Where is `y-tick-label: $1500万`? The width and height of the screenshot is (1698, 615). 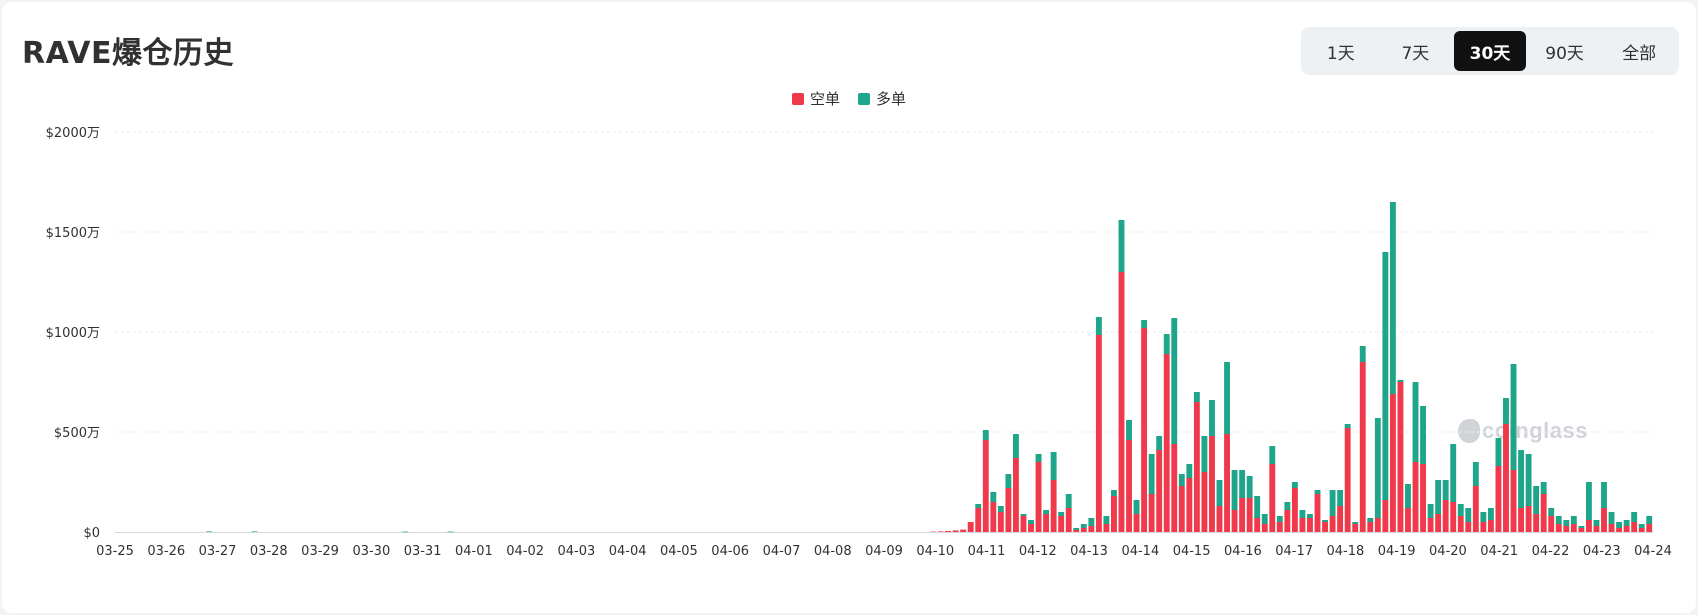 y-tick-label: $1500万 is located at coordinates (73, 233).